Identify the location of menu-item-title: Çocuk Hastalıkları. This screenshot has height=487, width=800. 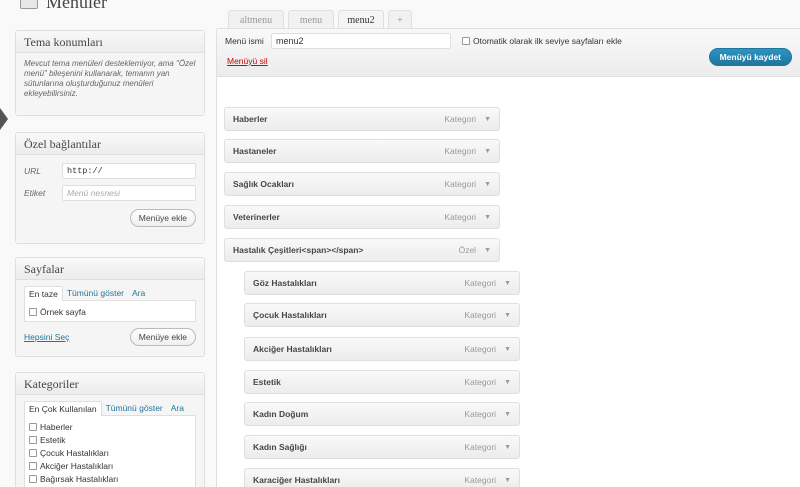
(290, 315).